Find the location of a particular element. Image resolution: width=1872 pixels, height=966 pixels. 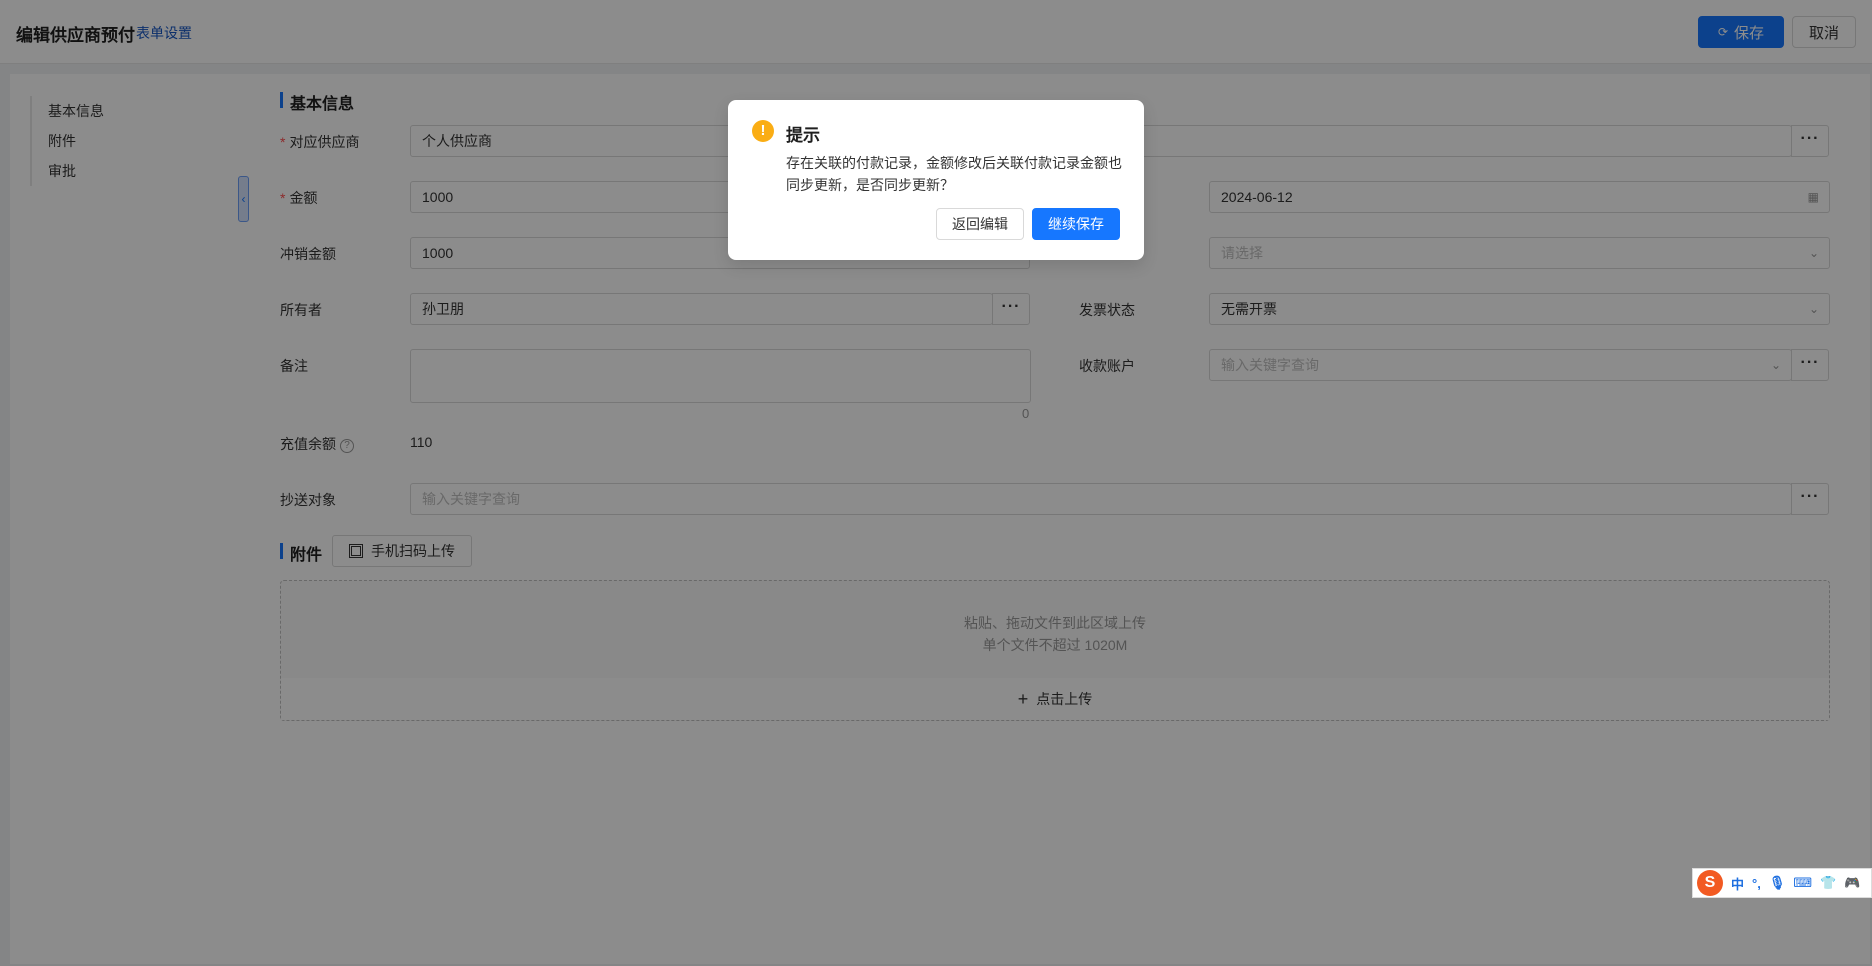

skin-icon: 👕 is located at coordinates (1828, 883).